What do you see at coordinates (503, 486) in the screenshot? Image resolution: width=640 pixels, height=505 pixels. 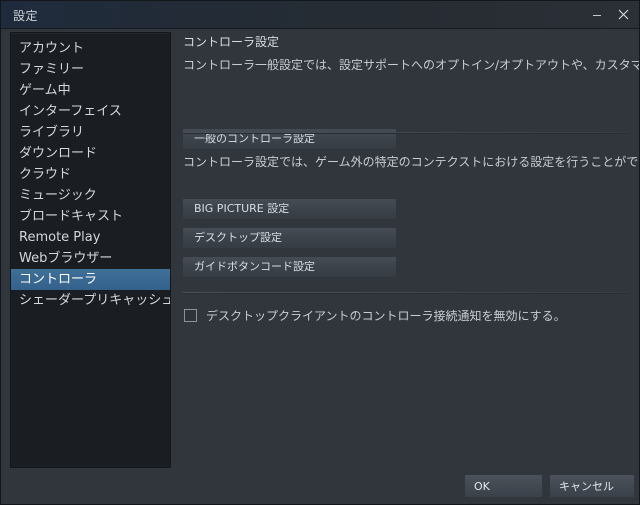 I see `ok-button: OK` at bounding box center [503, 486].